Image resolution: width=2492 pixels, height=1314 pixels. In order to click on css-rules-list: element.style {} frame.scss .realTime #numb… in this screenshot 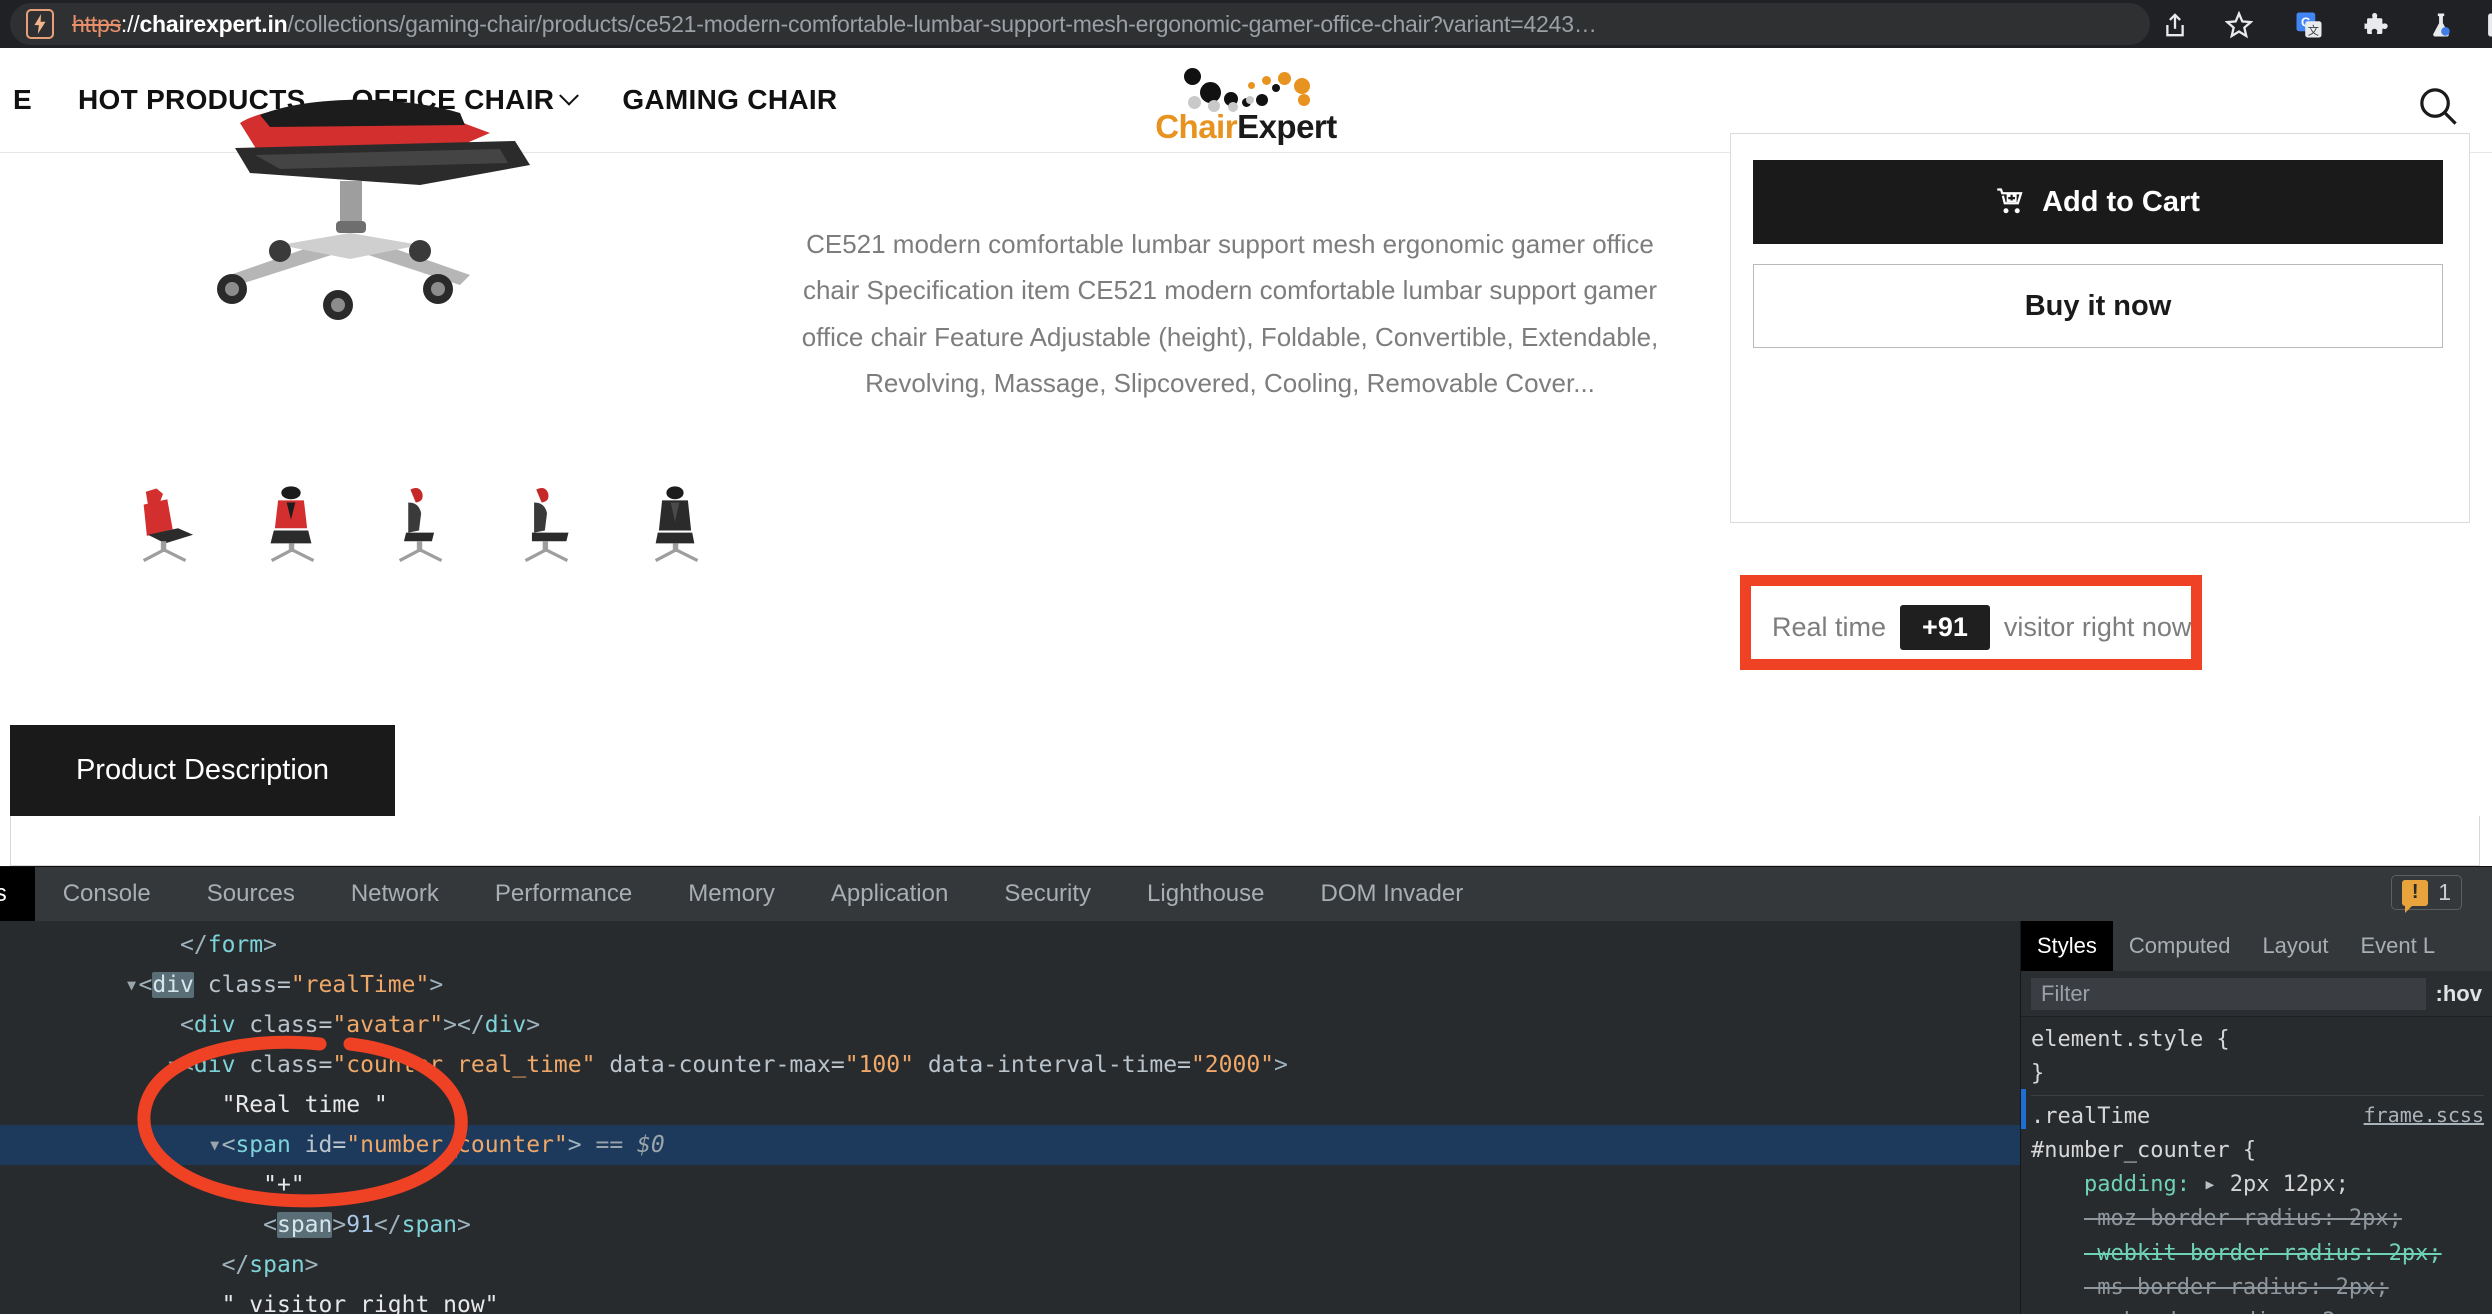, I will do `click(2256, 1165)`.